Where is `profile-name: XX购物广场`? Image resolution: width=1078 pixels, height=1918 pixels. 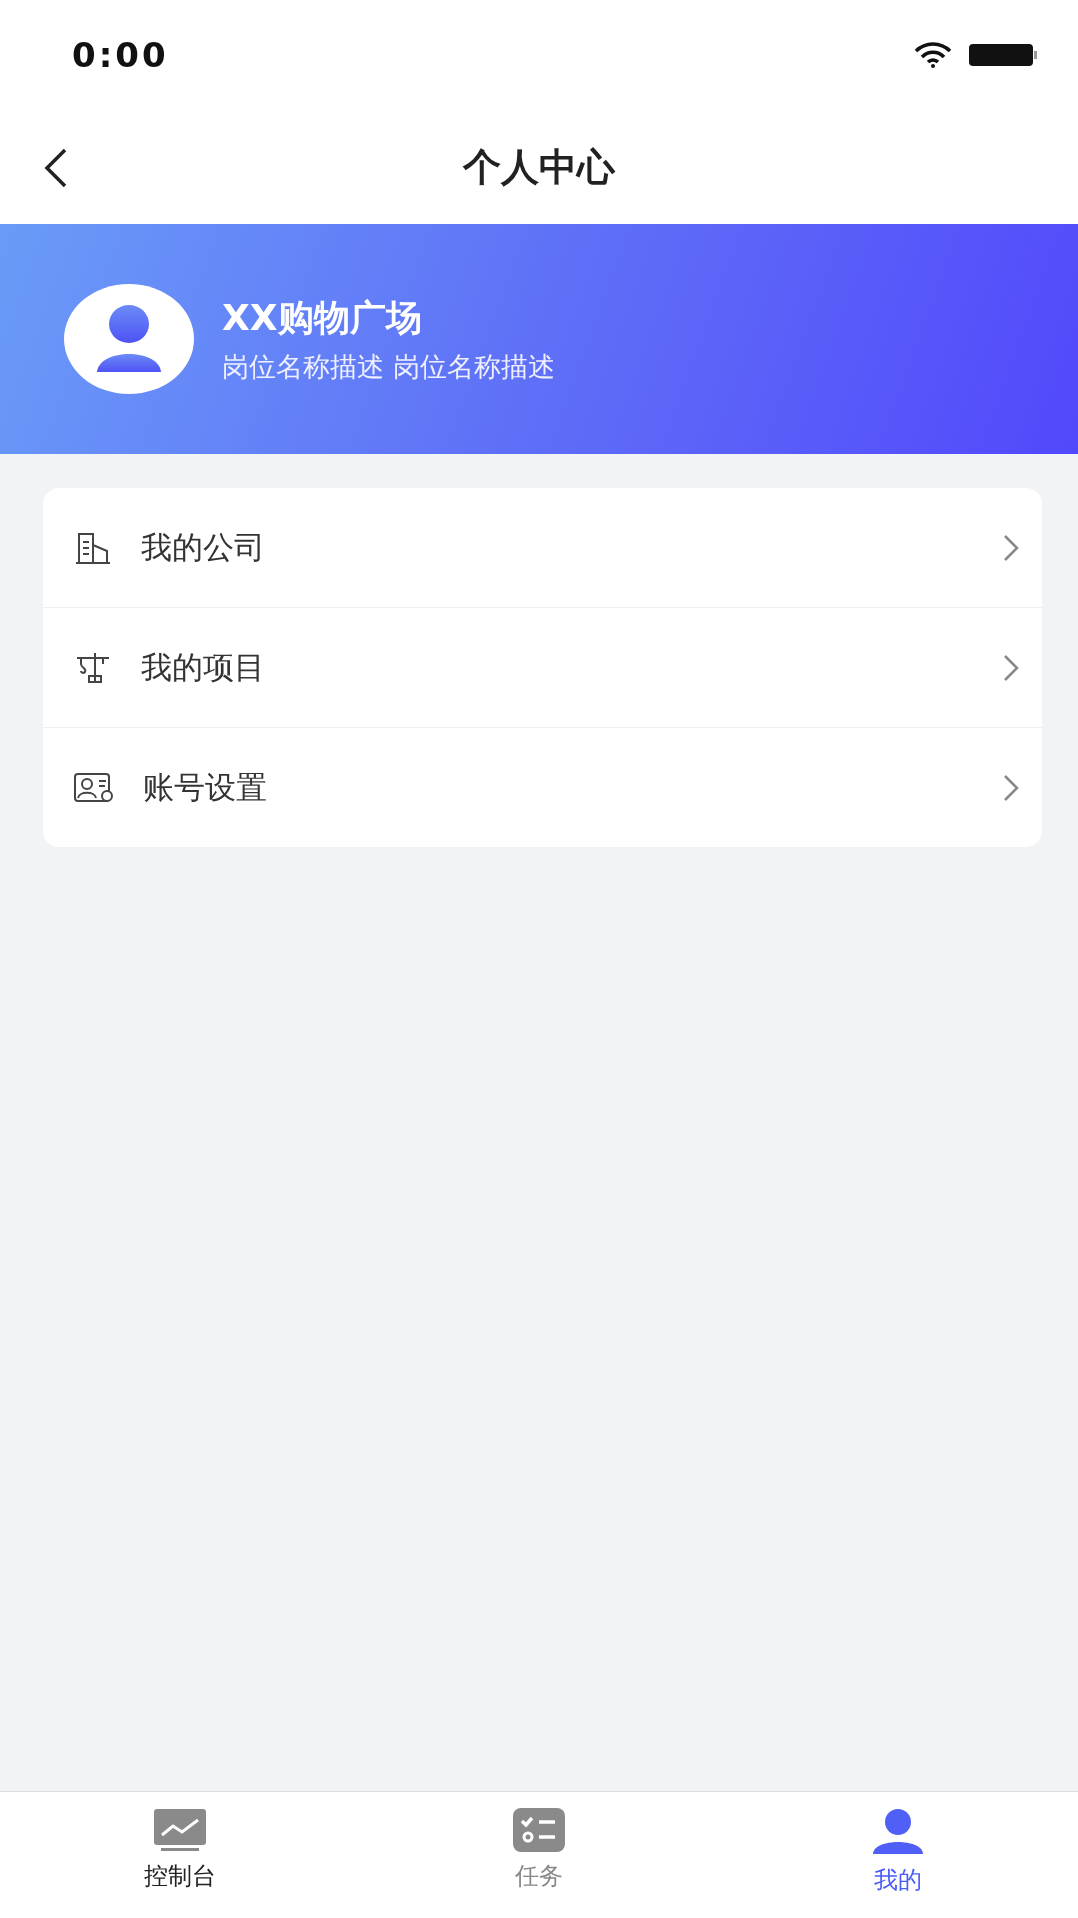 profile-name: XX购物广场 is located at coordinates (322, 317).